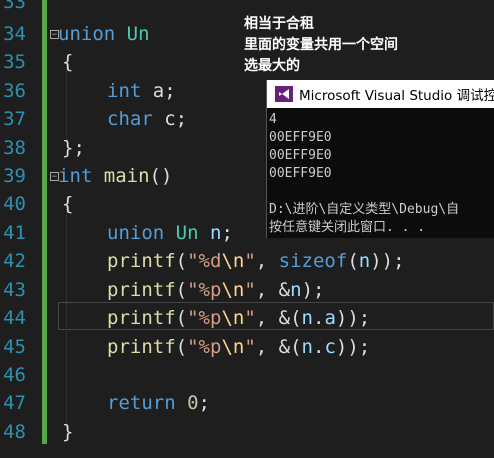  Describe the element at coordinates (330, 318) in the screenshot. I see `member: a` at that location.